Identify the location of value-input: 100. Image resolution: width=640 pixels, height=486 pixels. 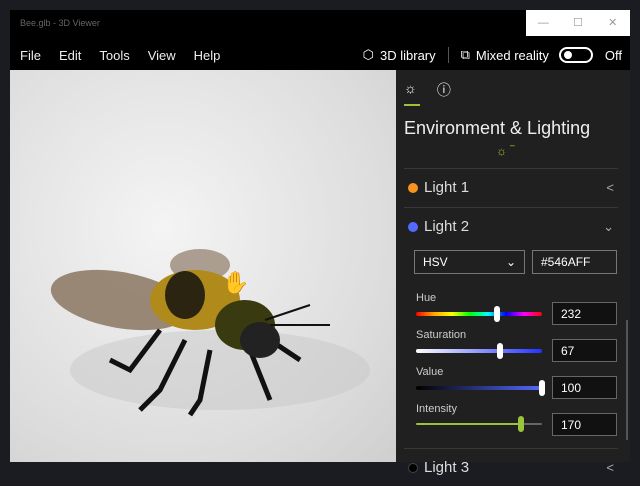
(584, 387).